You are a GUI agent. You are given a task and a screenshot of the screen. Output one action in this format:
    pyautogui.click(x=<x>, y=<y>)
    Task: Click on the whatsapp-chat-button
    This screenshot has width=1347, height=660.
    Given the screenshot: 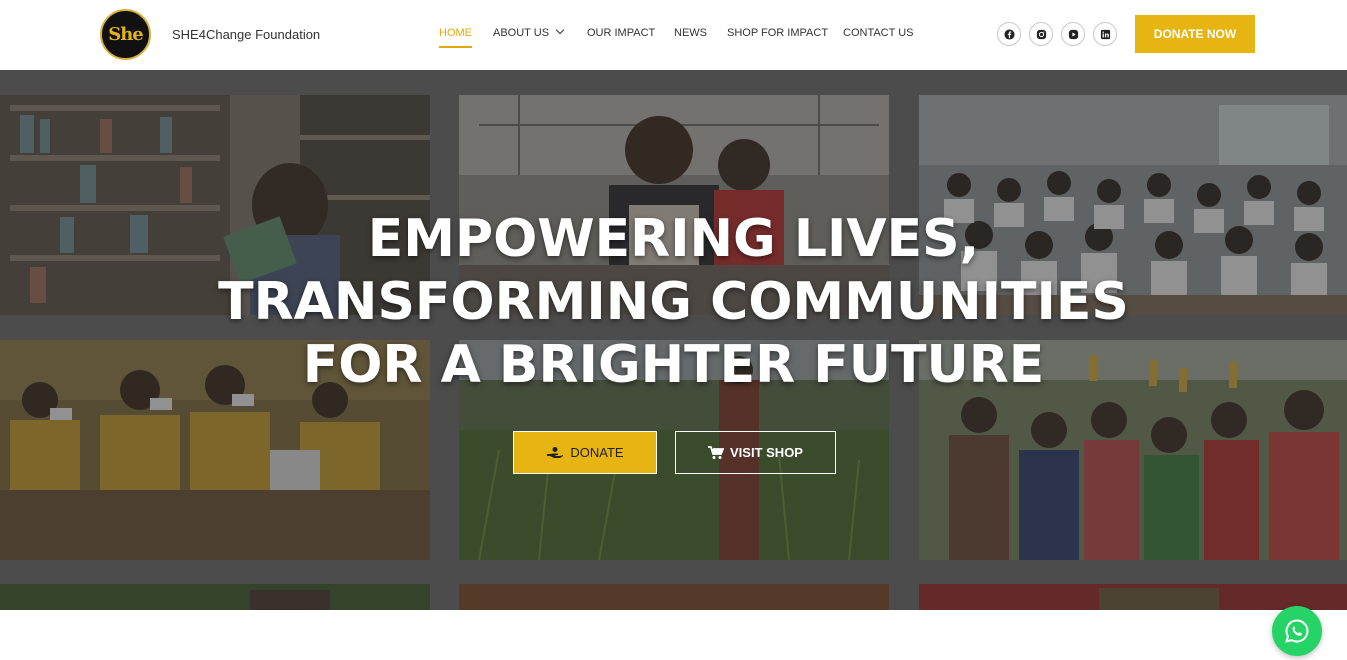 What is the action you would take?
    pyautogui.click(x=1297, y=631)
    